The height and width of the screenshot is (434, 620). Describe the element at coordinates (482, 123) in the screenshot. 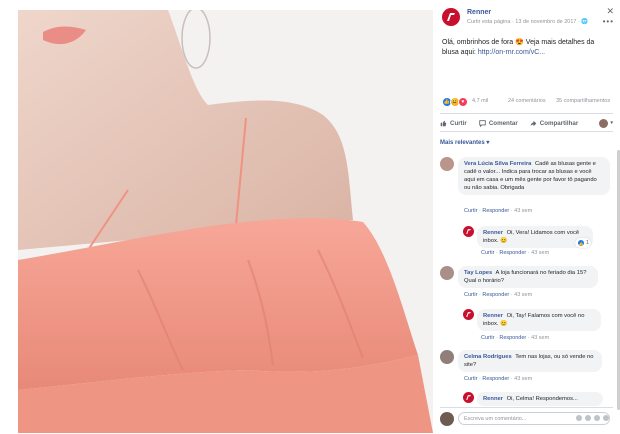

I see `comment-icon` at that location.